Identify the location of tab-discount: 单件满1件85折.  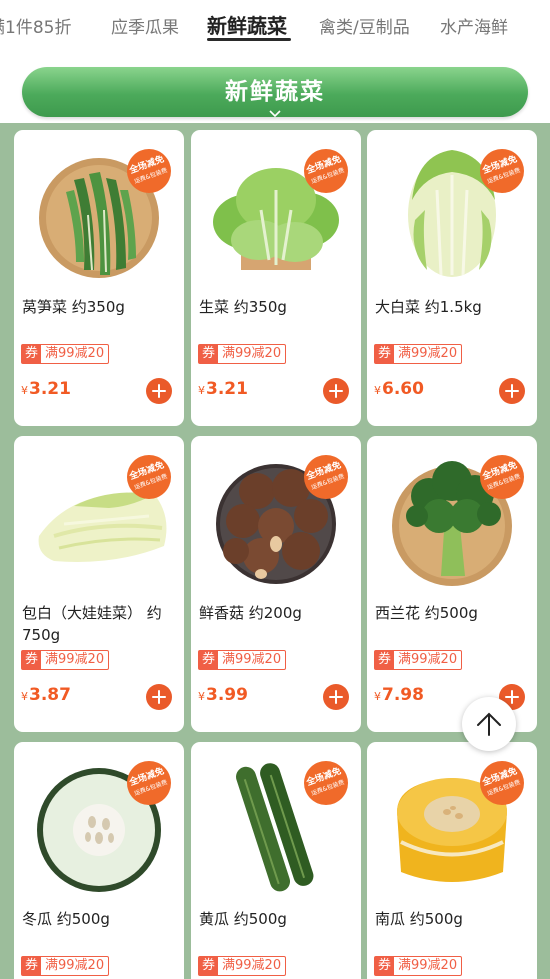
(35, 25).